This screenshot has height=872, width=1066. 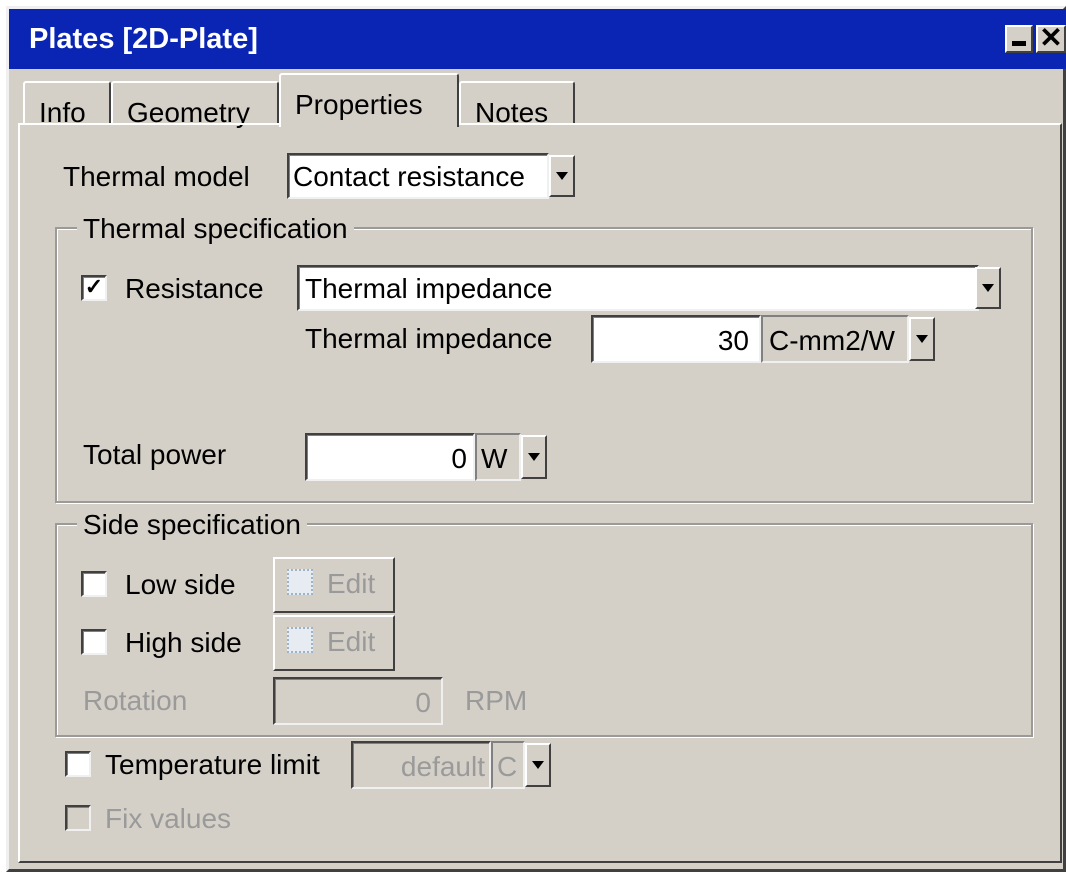 I want to click on tab-properties: Properties, so click(x=369, y=100).